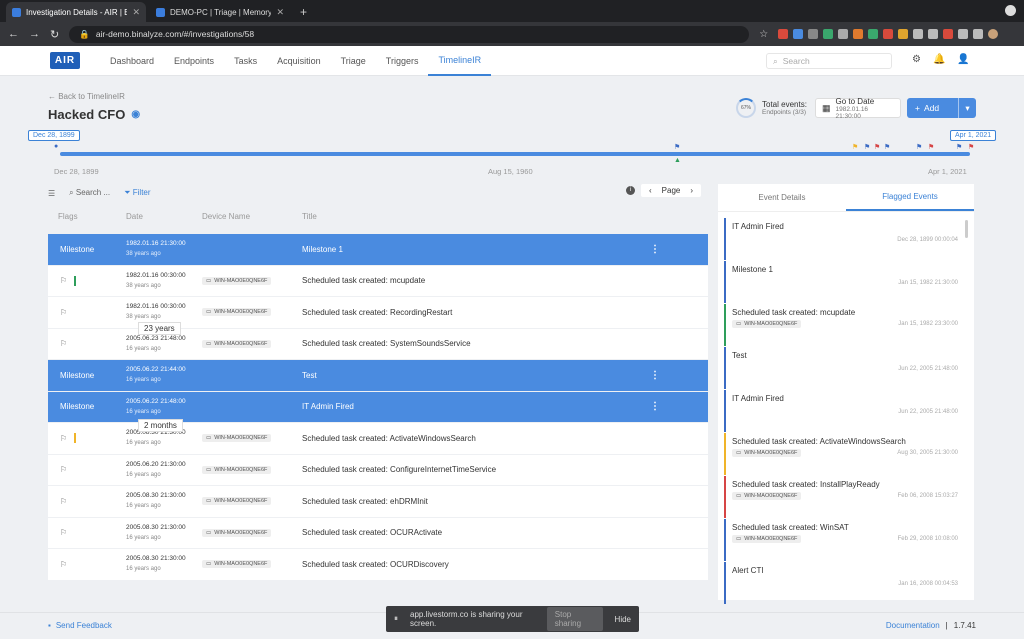 This screenshot has height=639, width=1024. What do you see at coordinates (402, 61) in the screenshot?
I see `nav-triggers: Triggers` at bounding box center [402, 61].